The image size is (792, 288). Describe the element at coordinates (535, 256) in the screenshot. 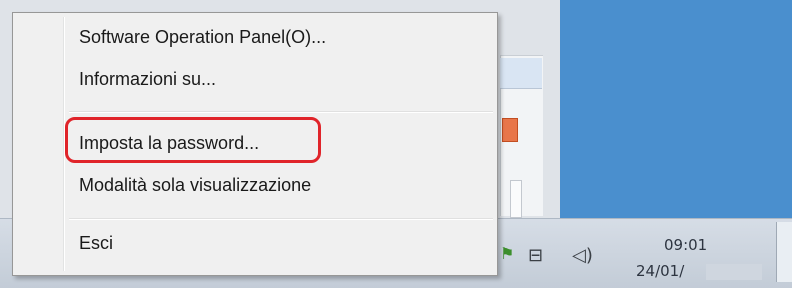

I see `network-icon: ⊟` at that location.